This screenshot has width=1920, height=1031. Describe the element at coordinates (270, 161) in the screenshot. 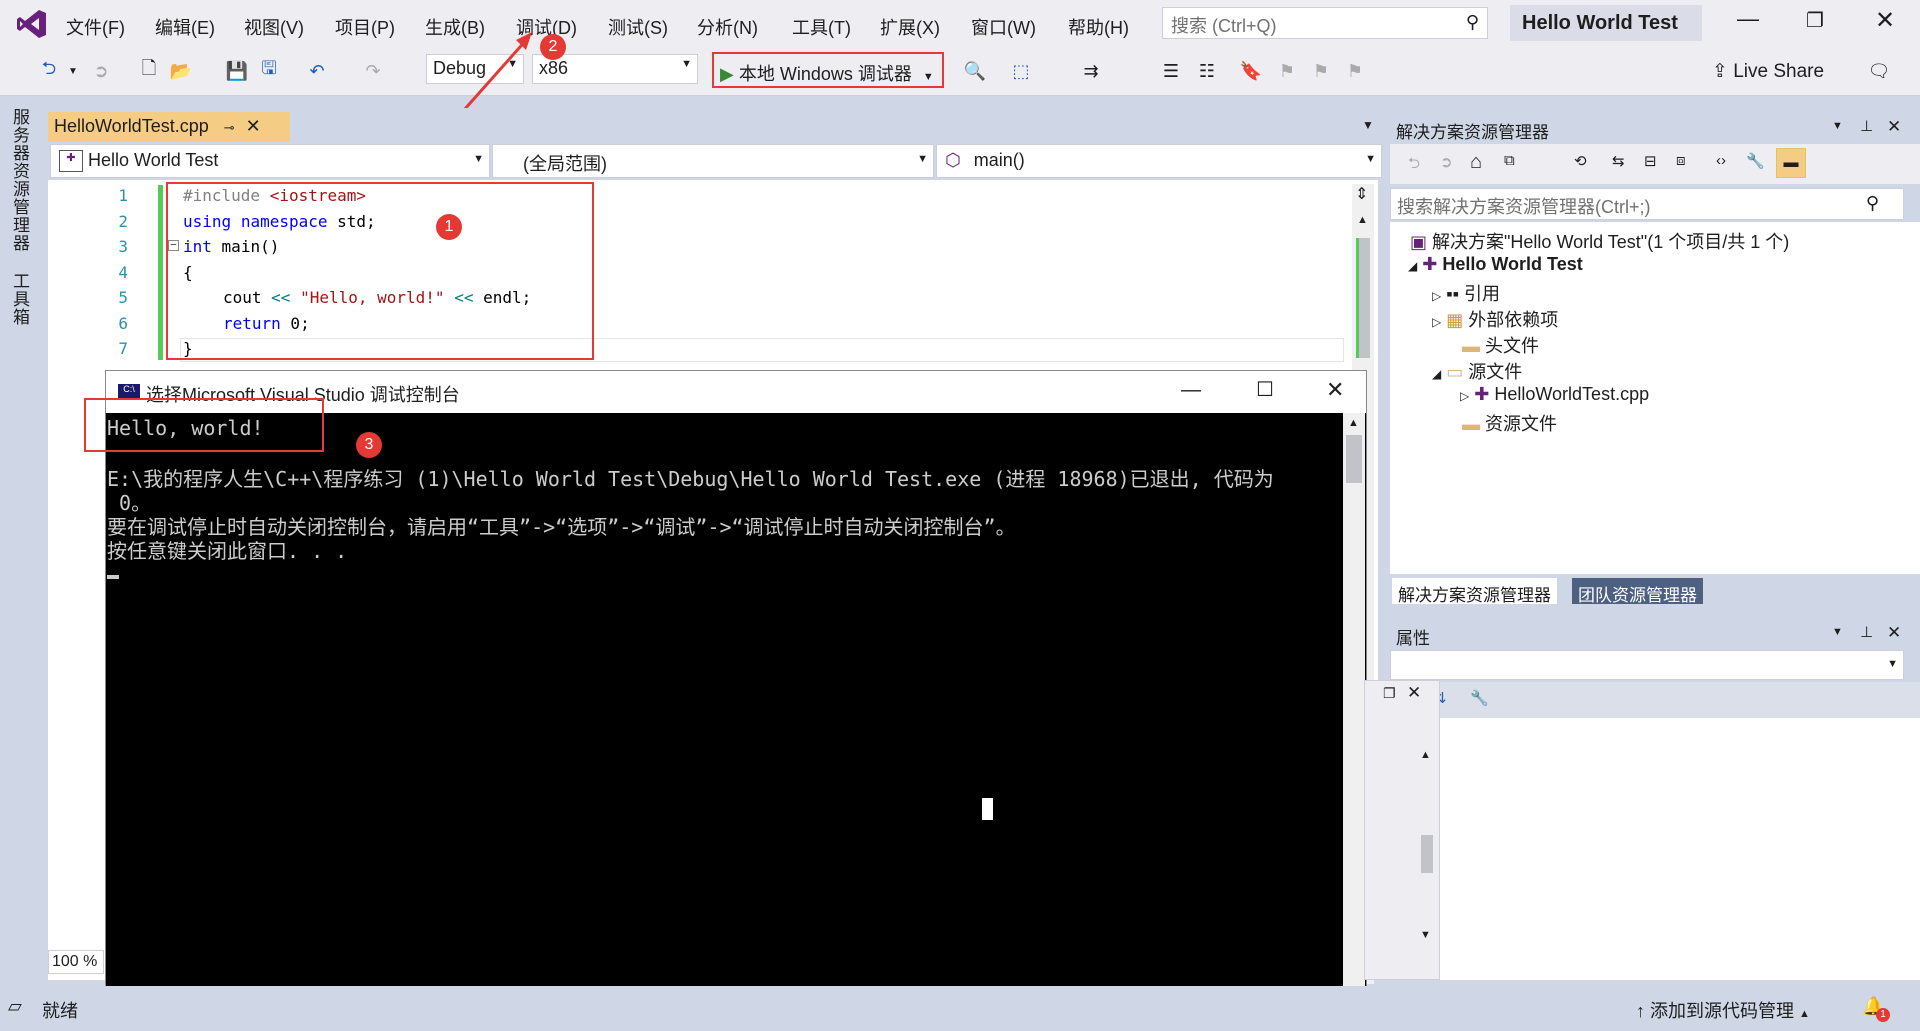

I see `nav-project-select: ✚ Hello World Test ▼` at that location.